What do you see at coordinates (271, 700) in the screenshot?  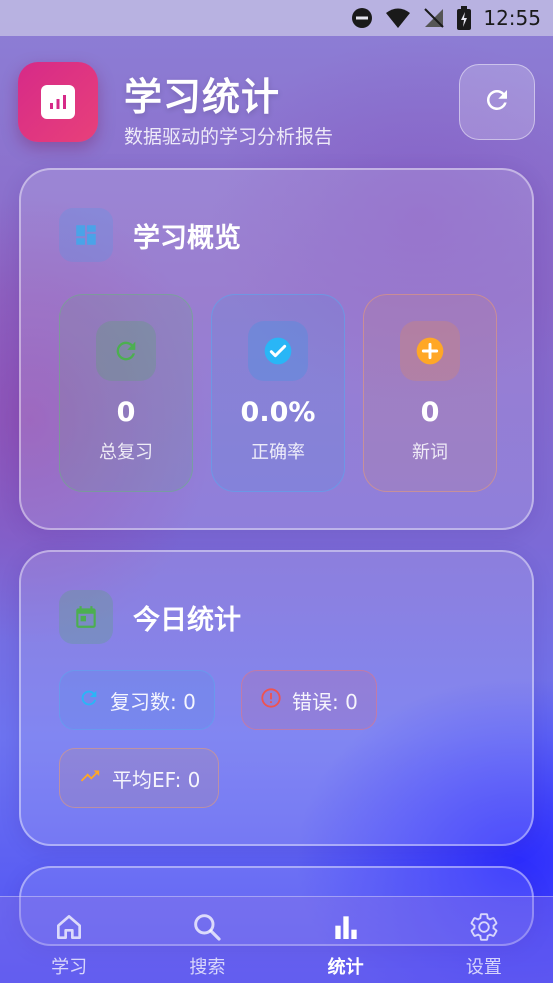 I see `error-icon` at bounding box center [271, 700].